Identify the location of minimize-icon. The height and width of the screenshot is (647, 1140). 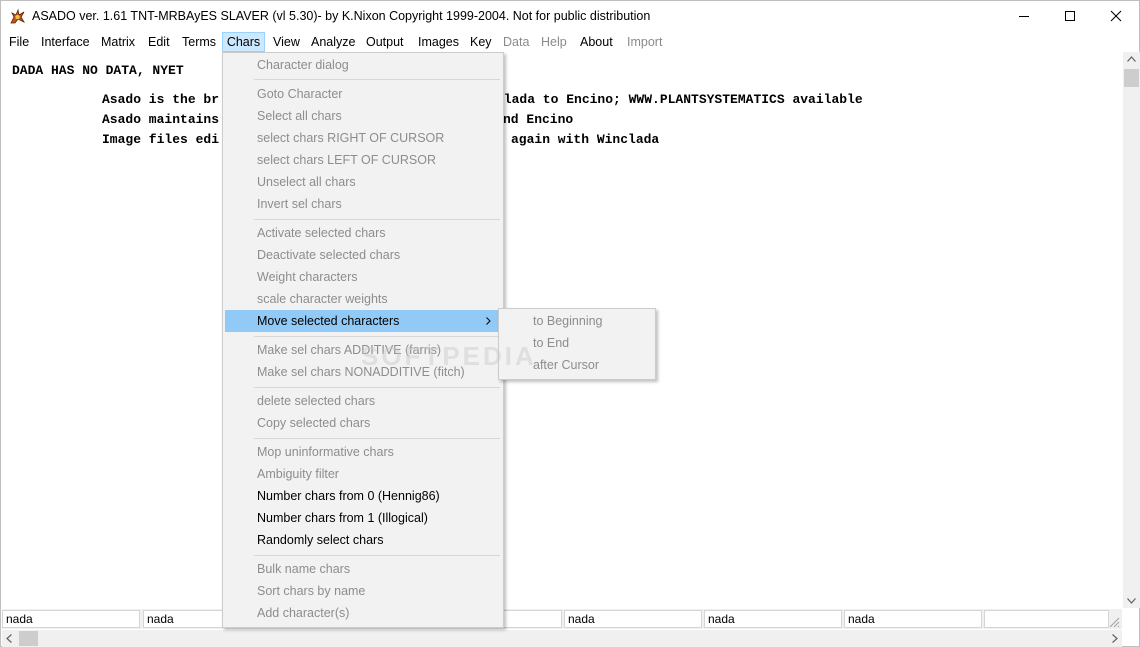
(1024, 16).